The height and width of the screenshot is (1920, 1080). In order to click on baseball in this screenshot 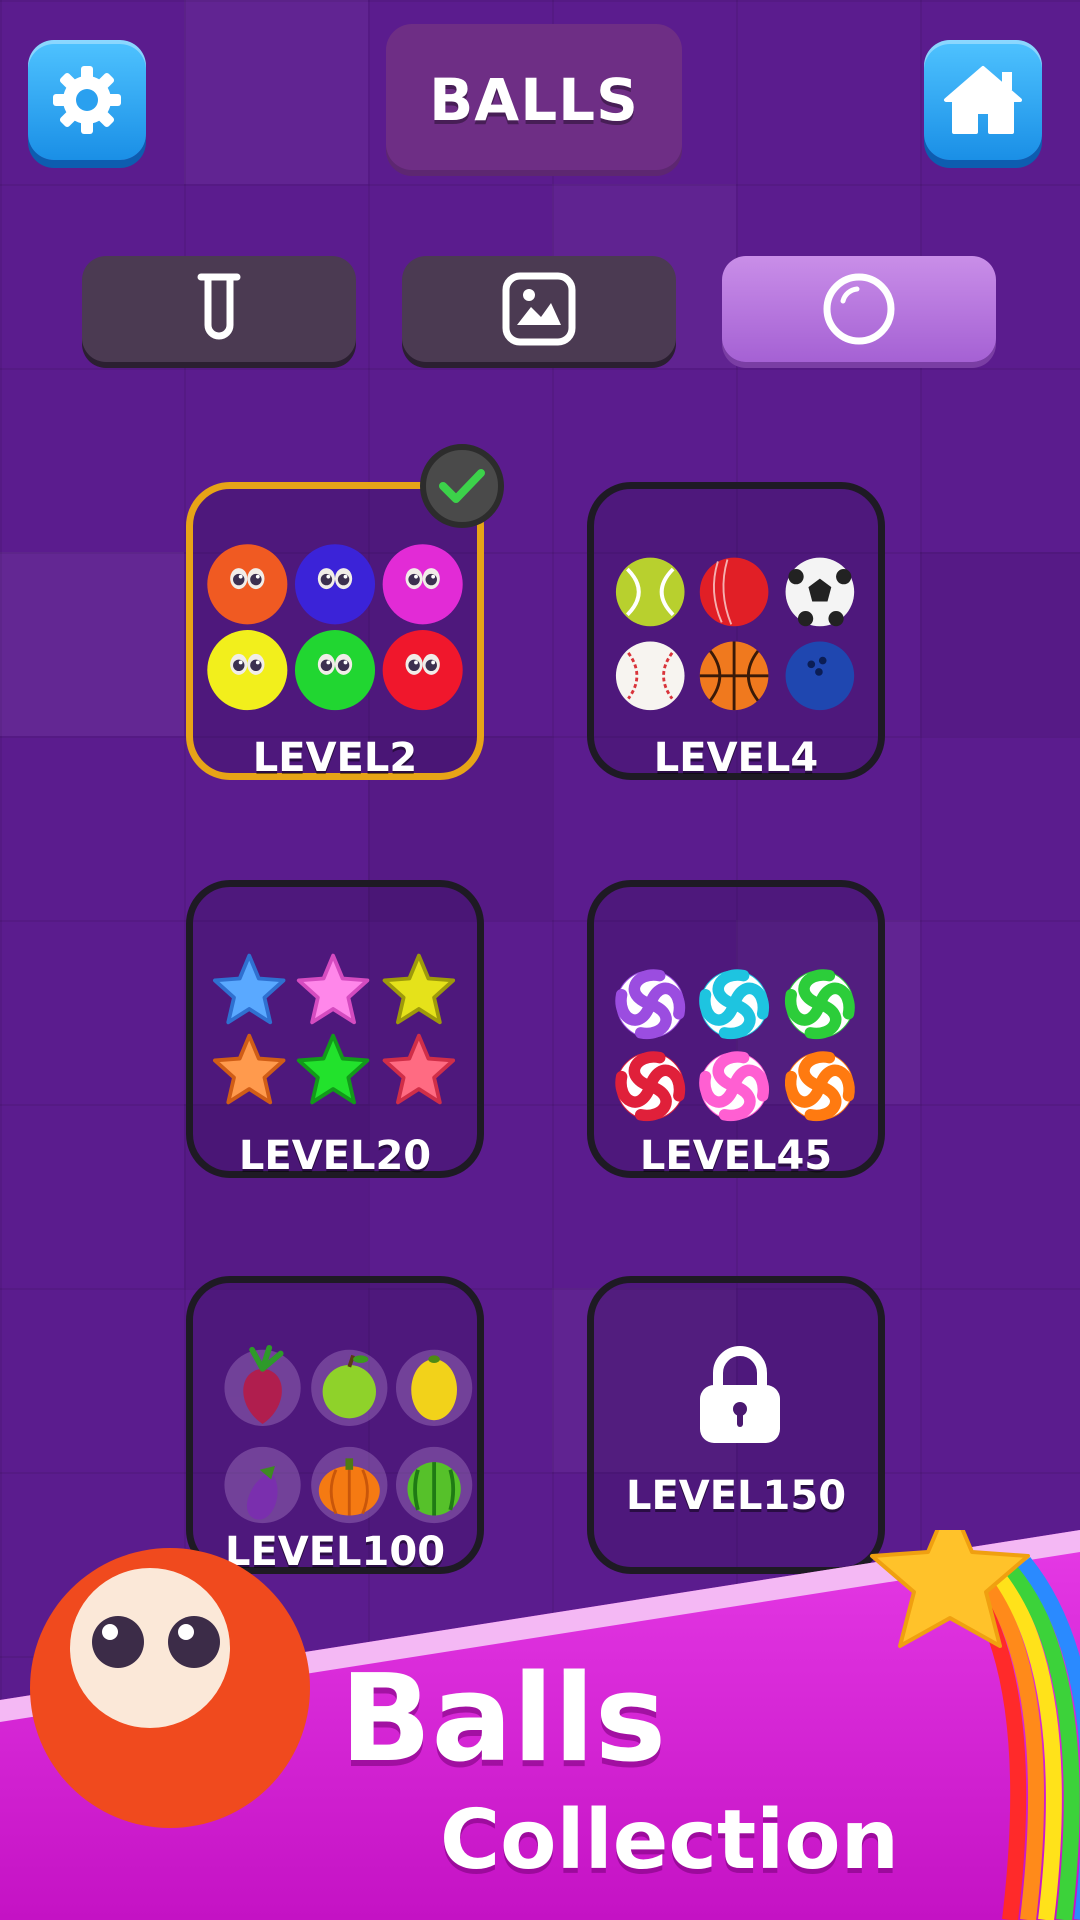, I will do `click(650, 676)`.